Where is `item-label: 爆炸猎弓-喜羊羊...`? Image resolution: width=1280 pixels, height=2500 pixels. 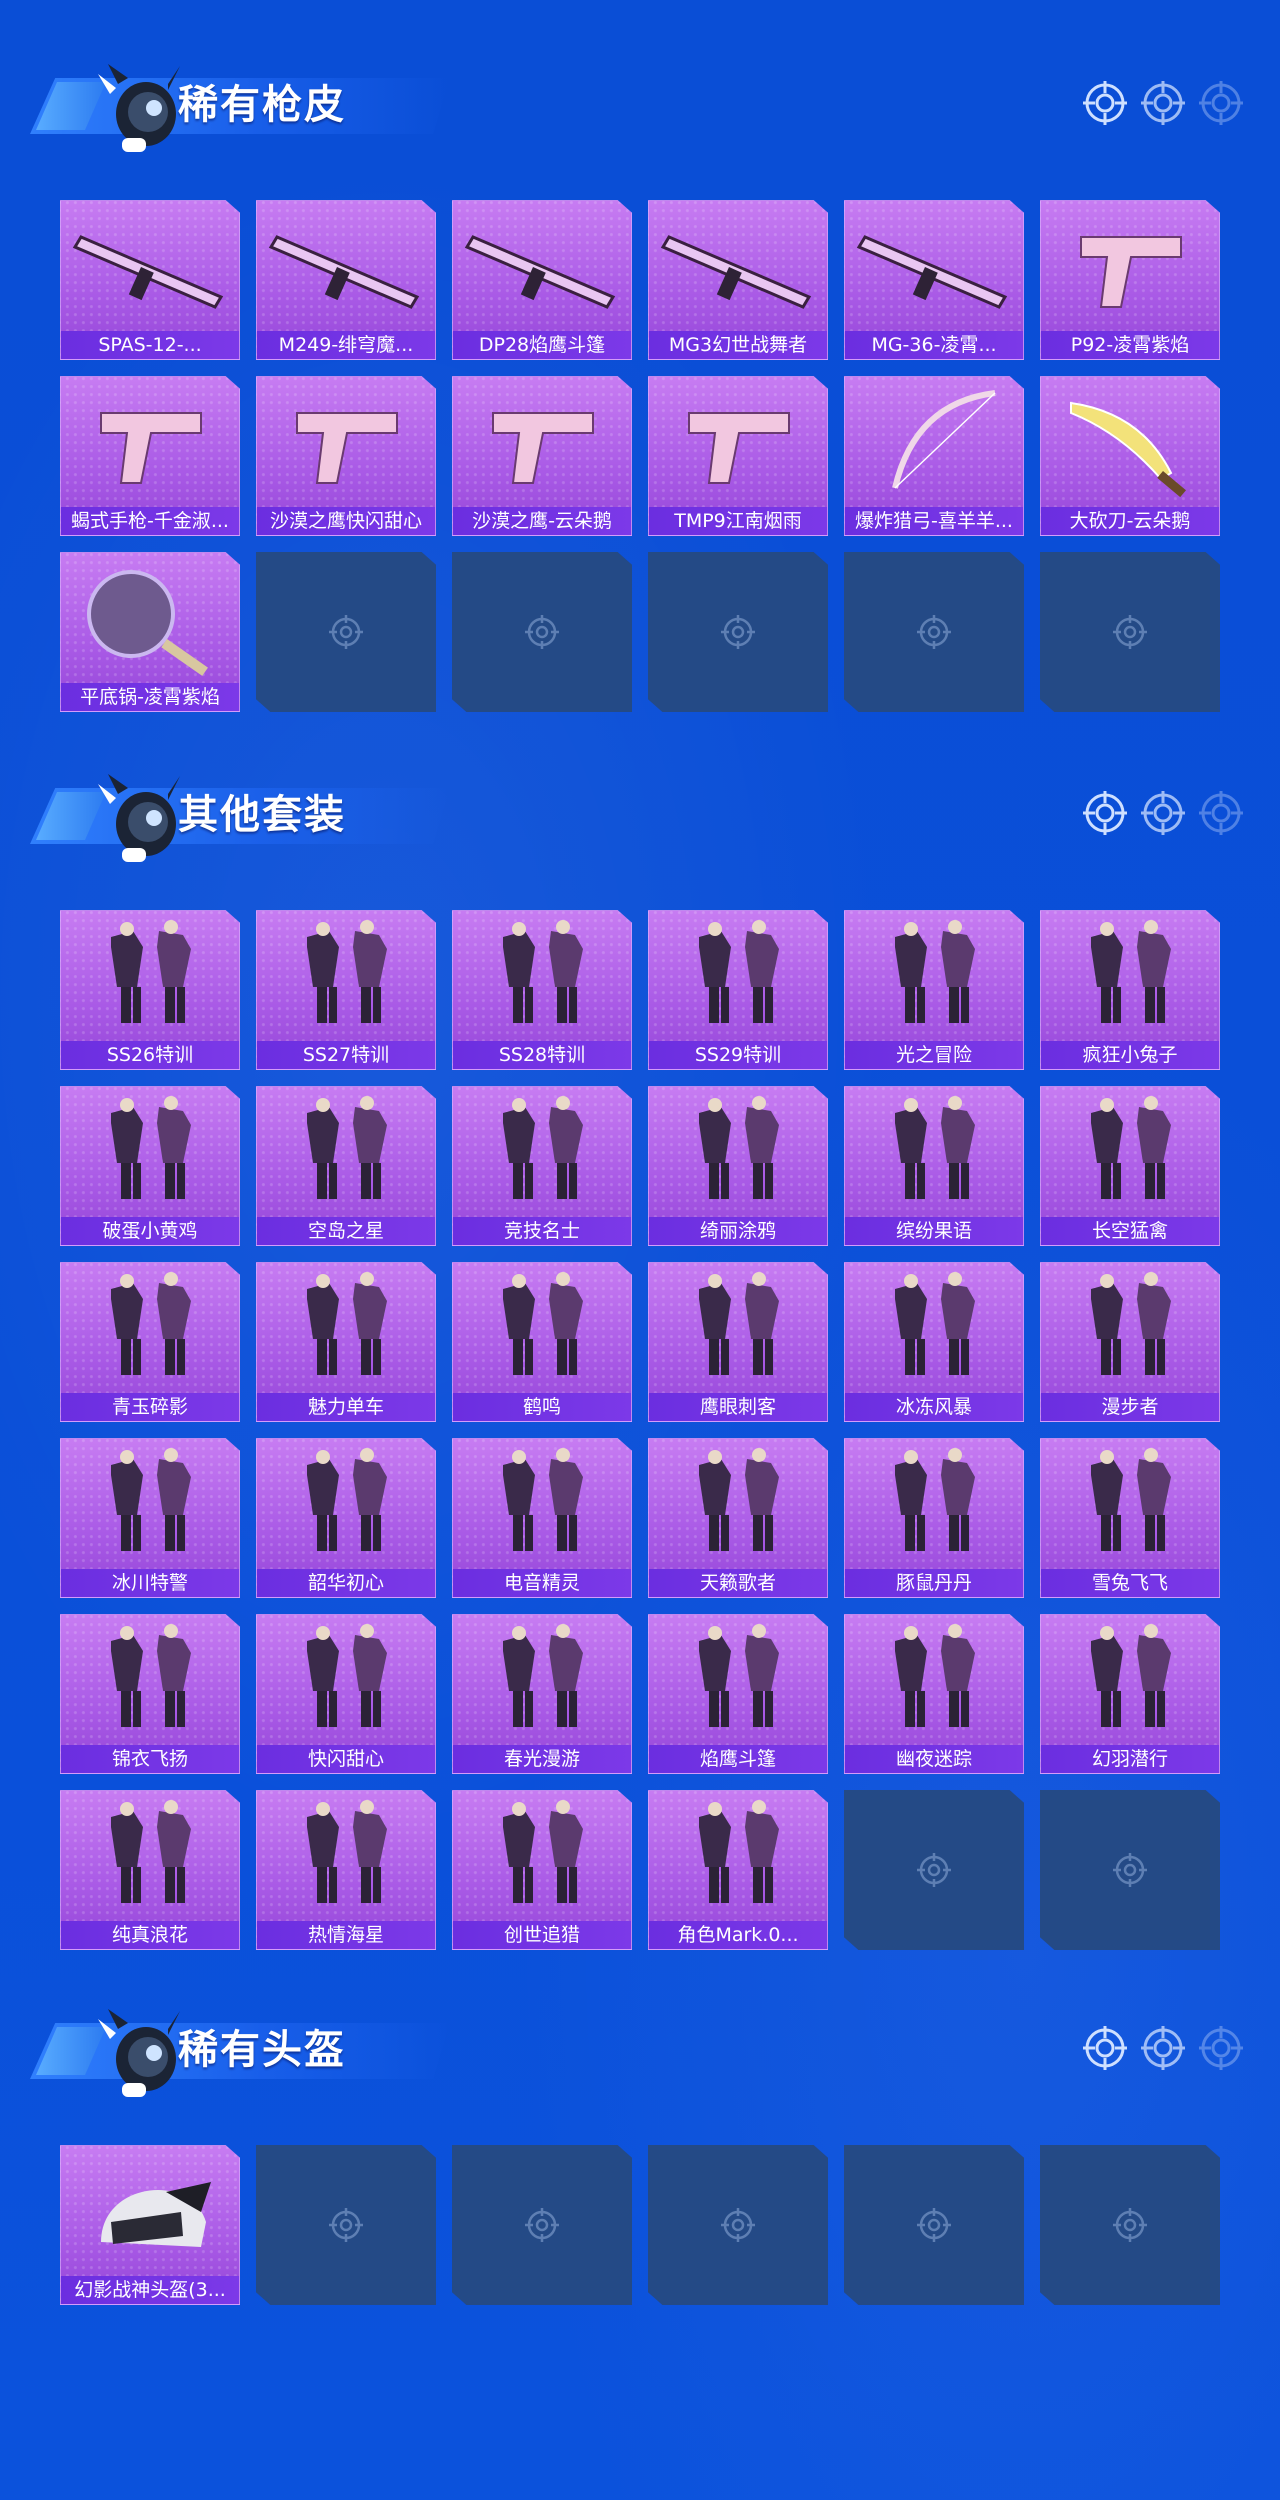
item-label: 爆炸猎弓-喜羊羊... is located at coordinates (934, 521).